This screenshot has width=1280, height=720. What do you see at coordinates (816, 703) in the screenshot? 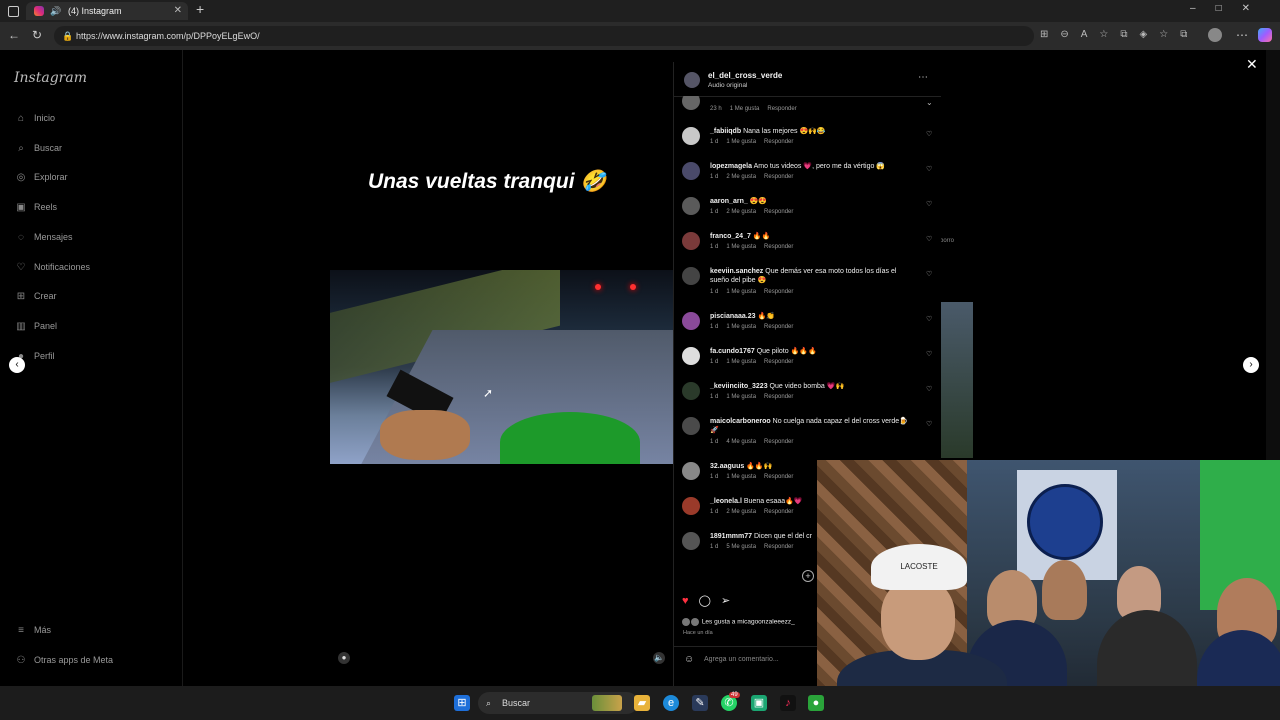
I see `app-icon-3: ●` at bounding box center [816, 703].